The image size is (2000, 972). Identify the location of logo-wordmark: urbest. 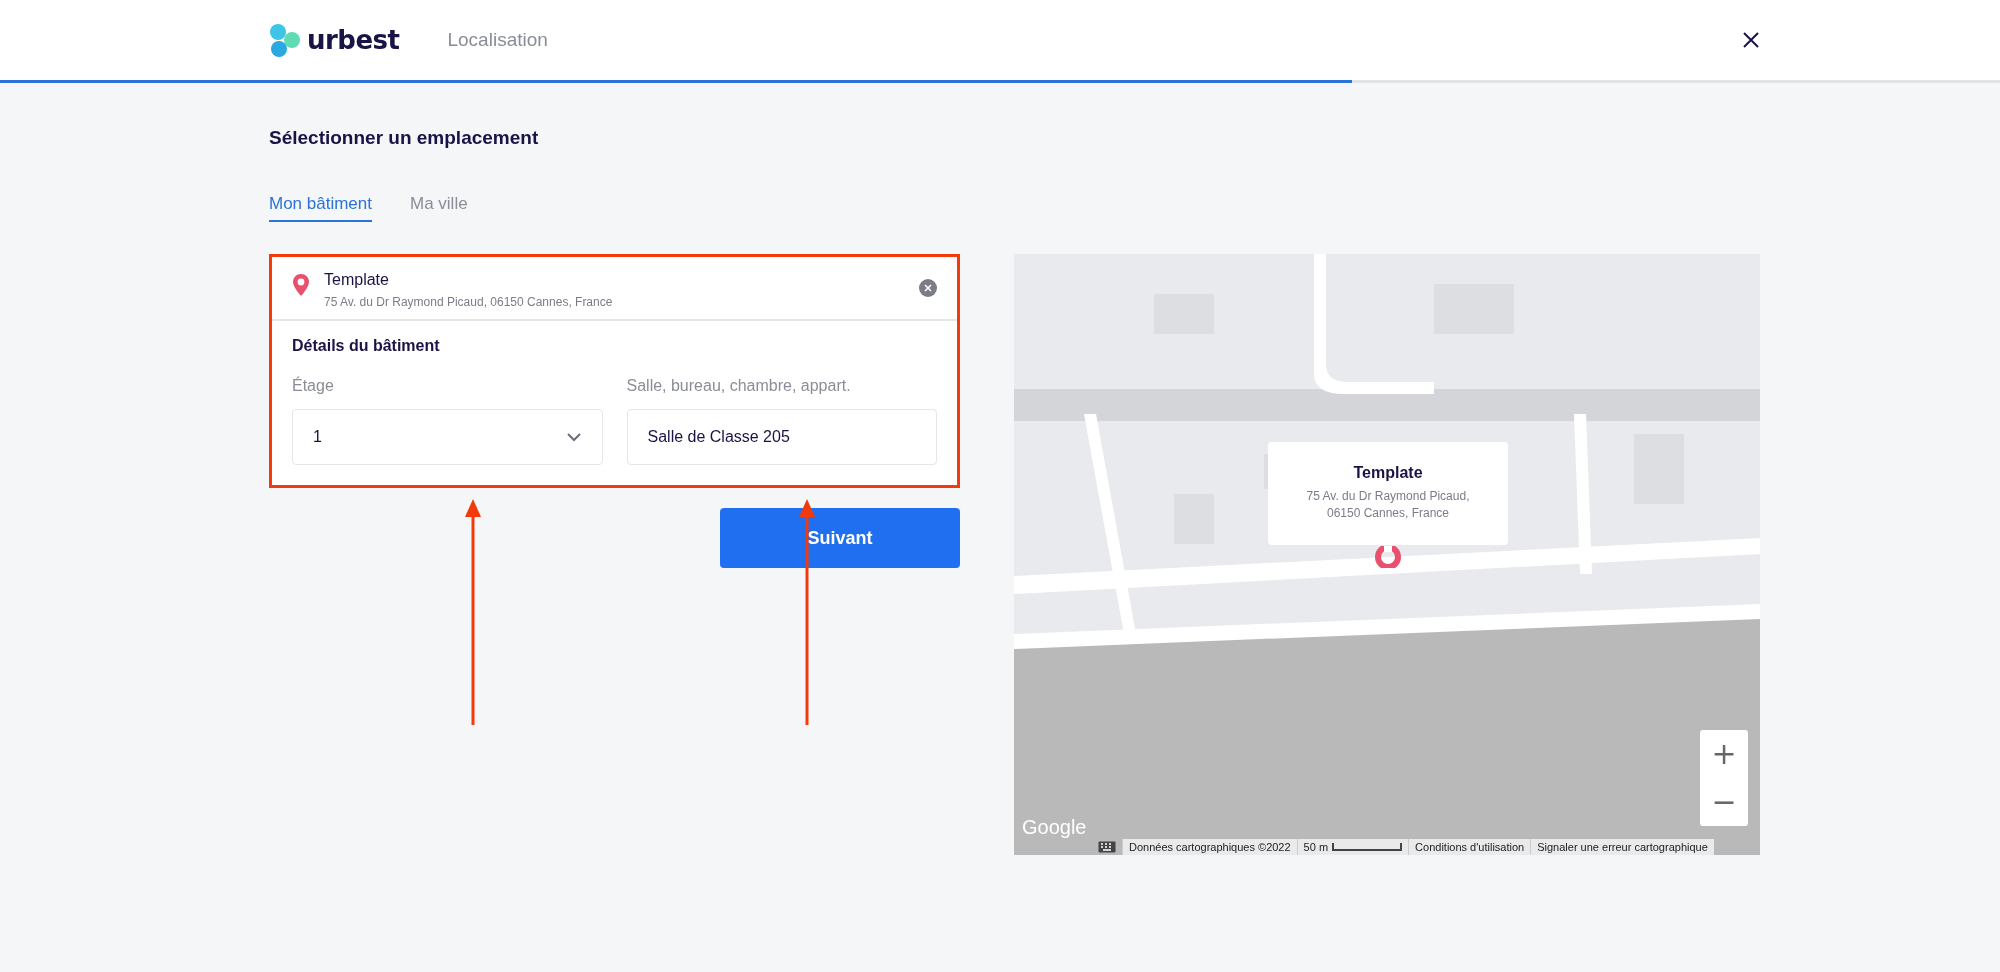
(353, 40).